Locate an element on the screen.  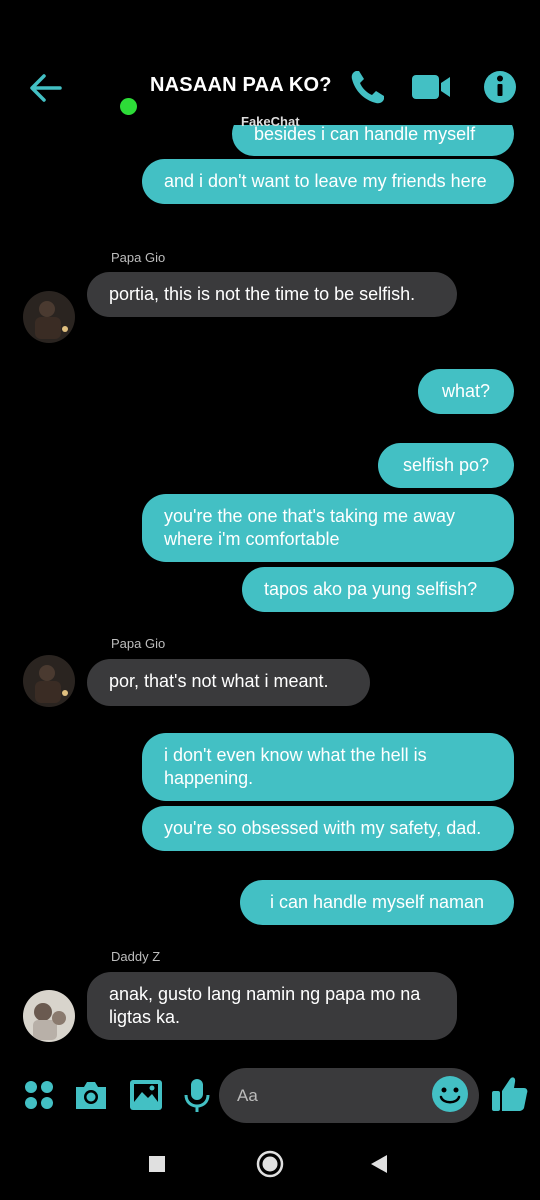
back-arrow-icon is located at coordinates (46, 88).